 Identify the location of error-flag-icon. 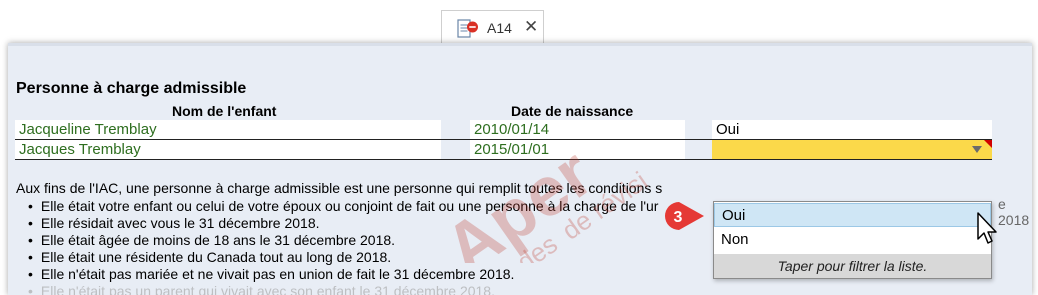
(988, 144).